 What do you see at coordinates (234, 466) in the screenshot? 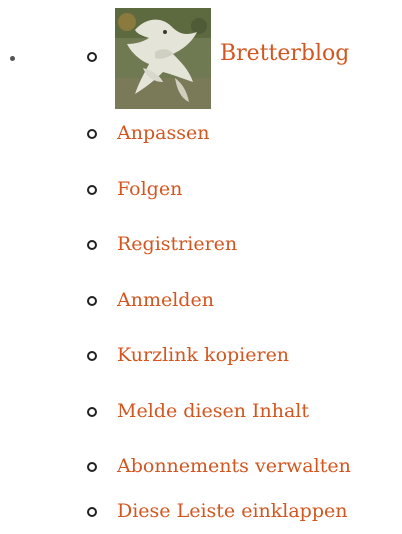
I see `manage-subscriptions-link: Abonnements verwalten` at bounding box center [234, 466].